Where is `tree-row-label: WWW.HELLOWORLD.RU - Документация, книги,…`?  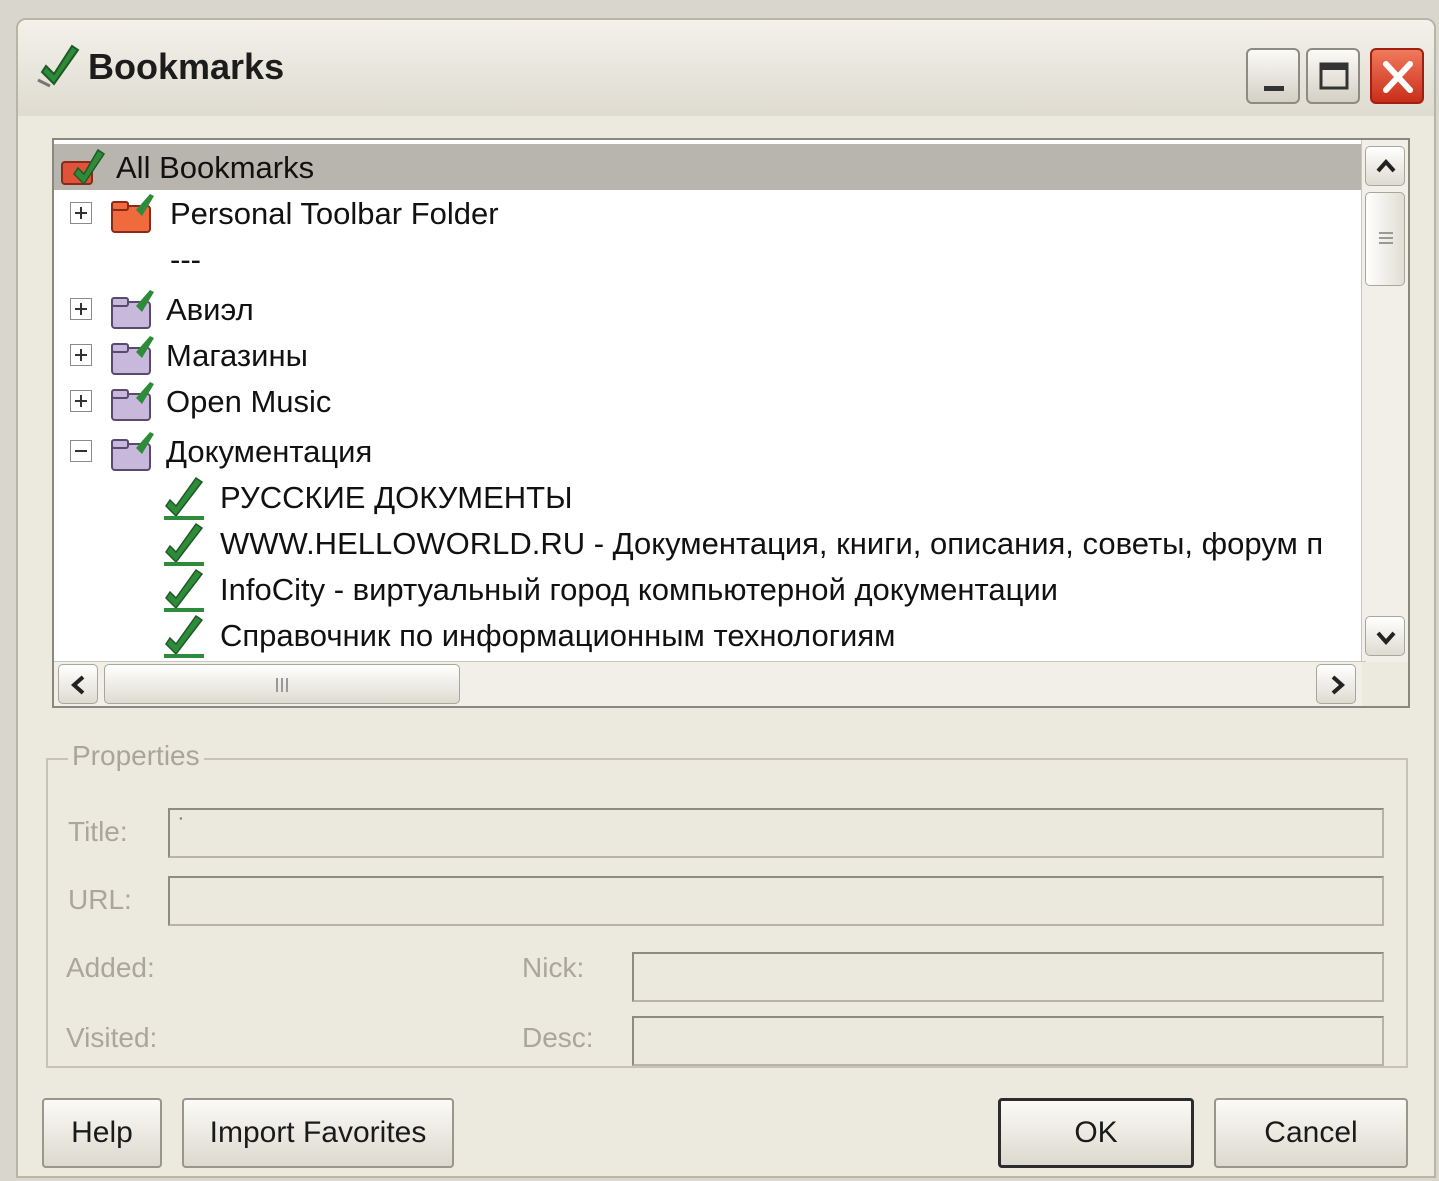 tree-row-label: WWW.HELLOWORLD.RU - Документация, книги,… is located at coordinates (772, 543).